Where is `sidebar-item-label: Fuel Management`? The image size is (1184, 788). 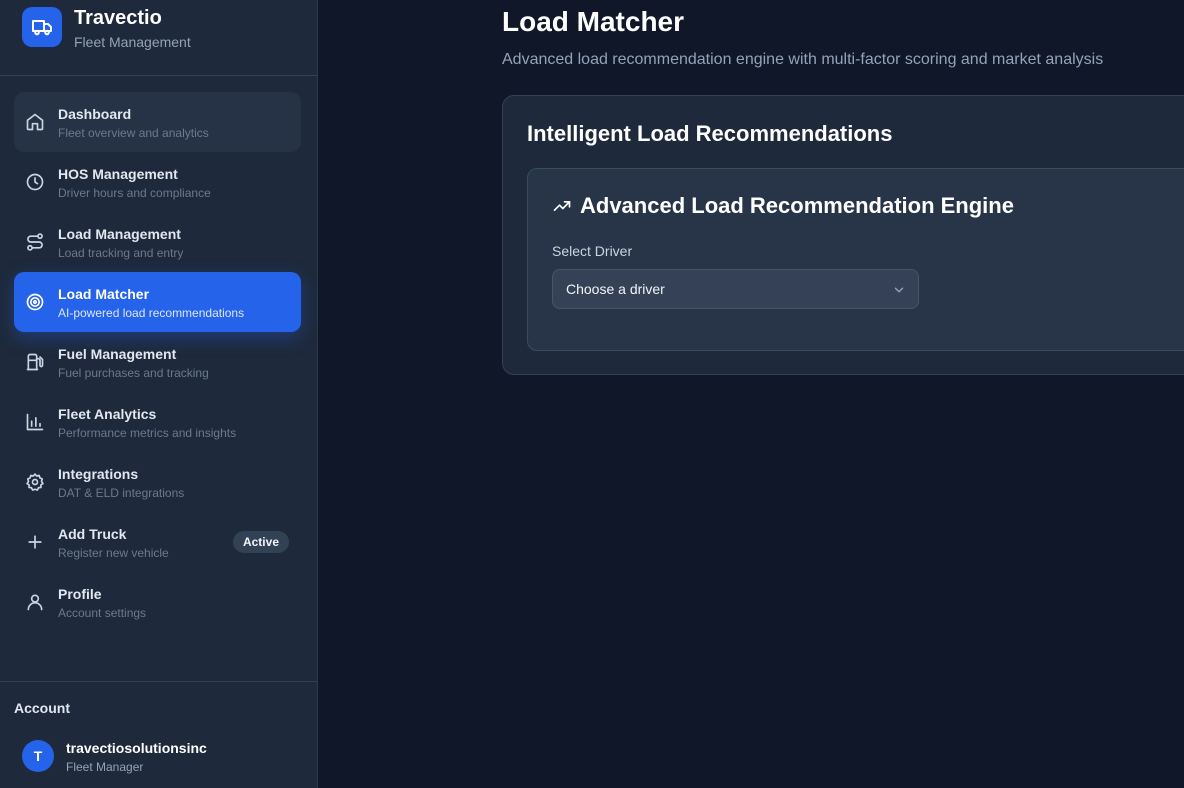
sidebar-item-label: Fuel Management is located at coordinates (117, 354).